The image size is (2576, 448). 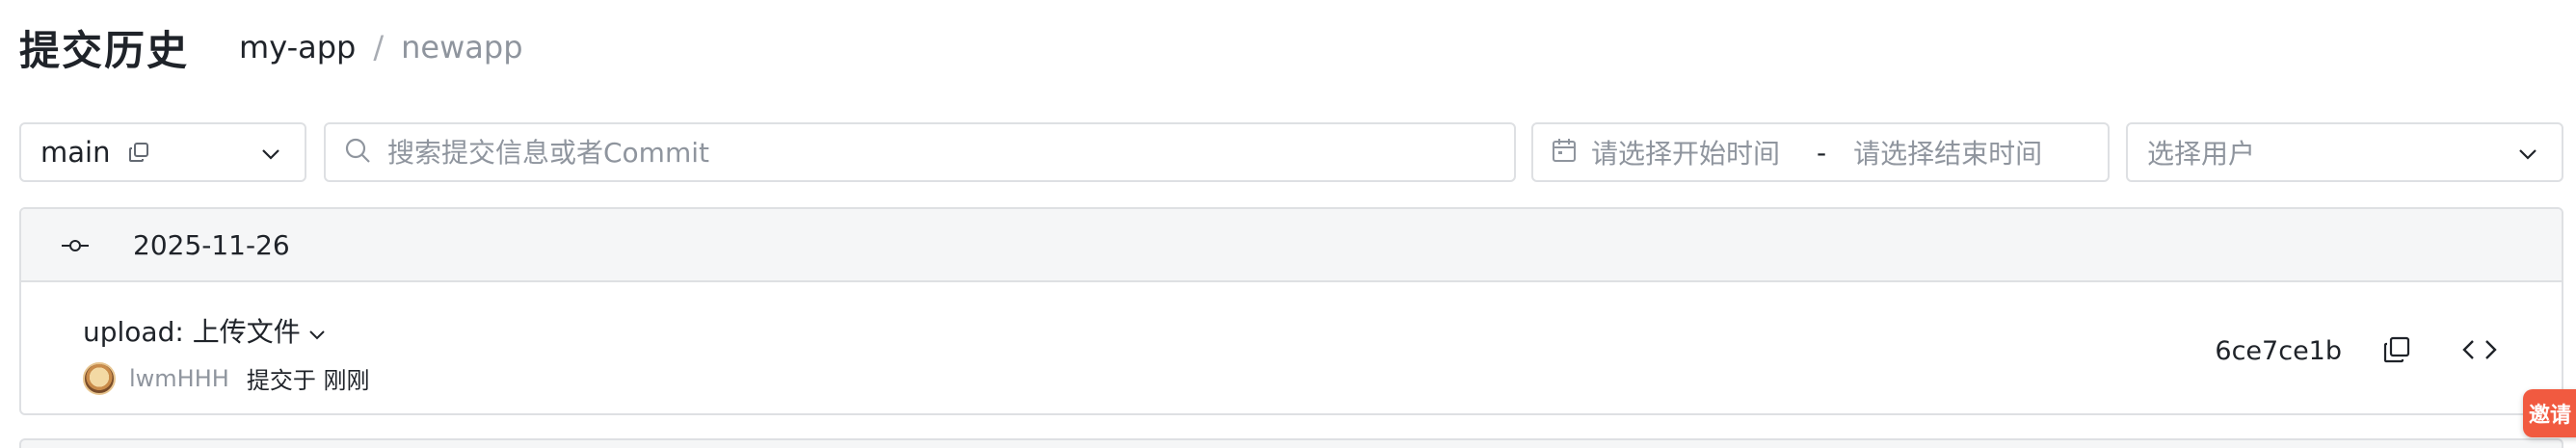 I want to click on page-header: 提交历史 my-app / newapp, so click(x=271, y=48).